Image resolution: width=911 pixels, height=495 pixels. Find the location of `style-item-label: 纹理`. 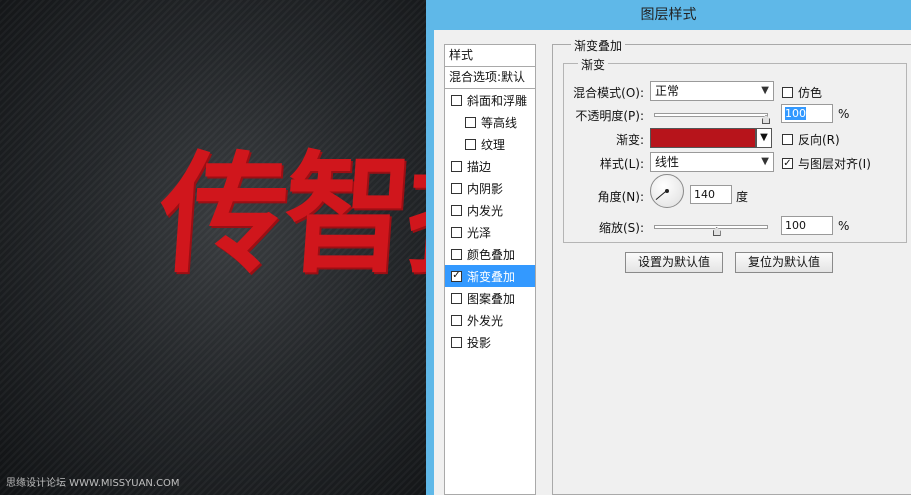

style-item-label: 纹理 is located at coordinates (493, 144).